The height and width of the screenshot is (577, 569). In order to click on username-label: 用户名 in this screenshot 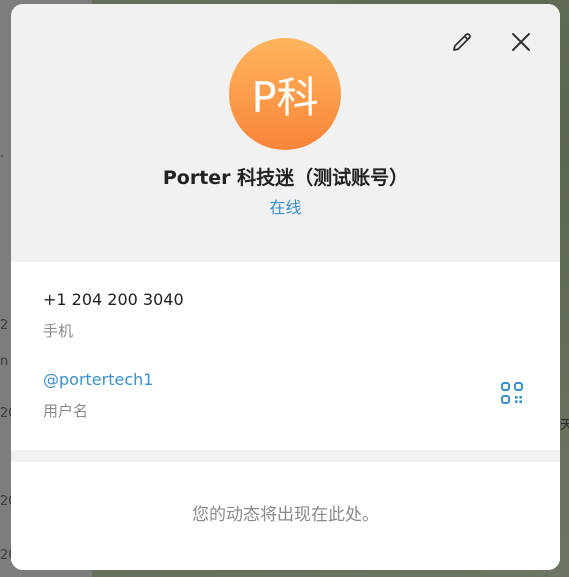, I will do `click(66, 411)`.